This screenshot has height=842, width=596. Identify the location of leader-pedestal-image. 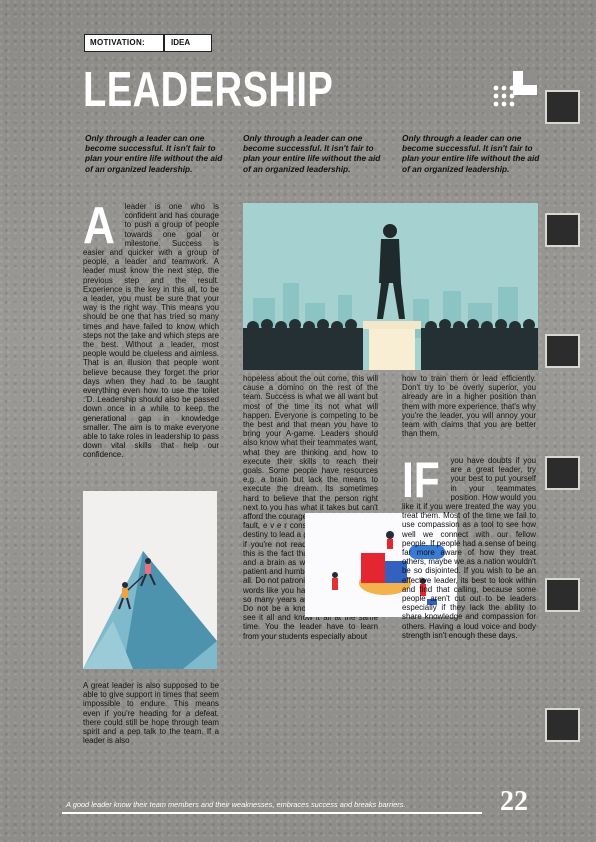
(390, 286).